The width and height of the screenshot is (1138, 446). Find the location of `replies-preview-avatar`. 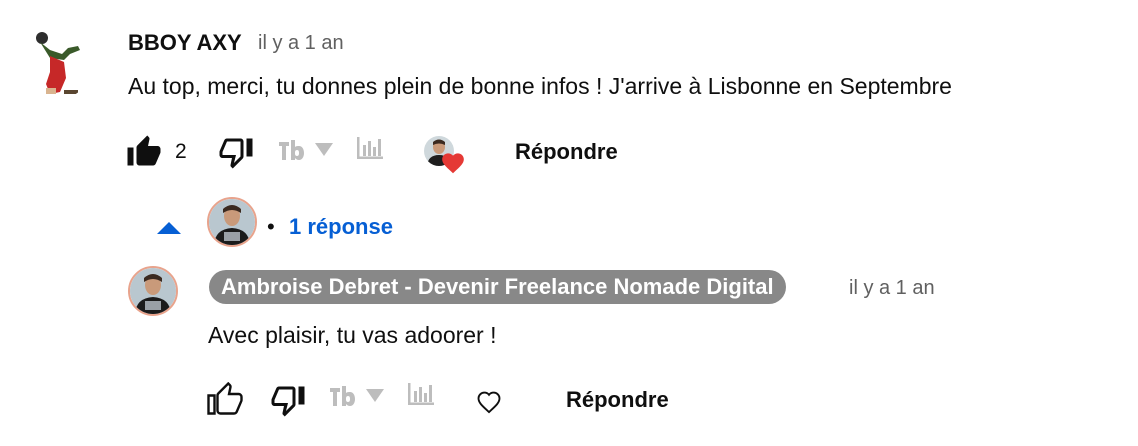

replies-preview-avatar is located at coordinates (232, 222).